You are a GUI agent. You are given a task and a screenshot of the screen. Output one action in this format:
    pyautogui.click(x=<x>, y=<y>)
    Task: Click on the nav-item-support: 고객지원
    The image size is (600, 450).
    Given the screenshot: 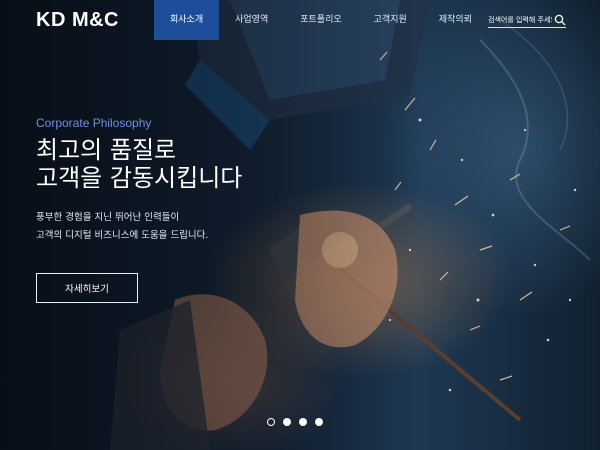 What is the action you would take?
    pyautogui.click(x=390, y=20)
    